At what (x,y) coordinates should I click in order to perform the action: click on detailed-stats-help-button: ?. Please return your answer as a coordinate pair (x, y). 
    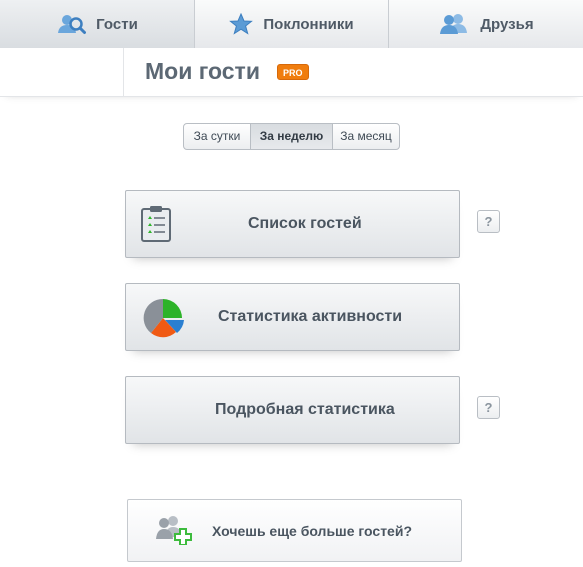
    Looking at the image, I should click on (488, 407).